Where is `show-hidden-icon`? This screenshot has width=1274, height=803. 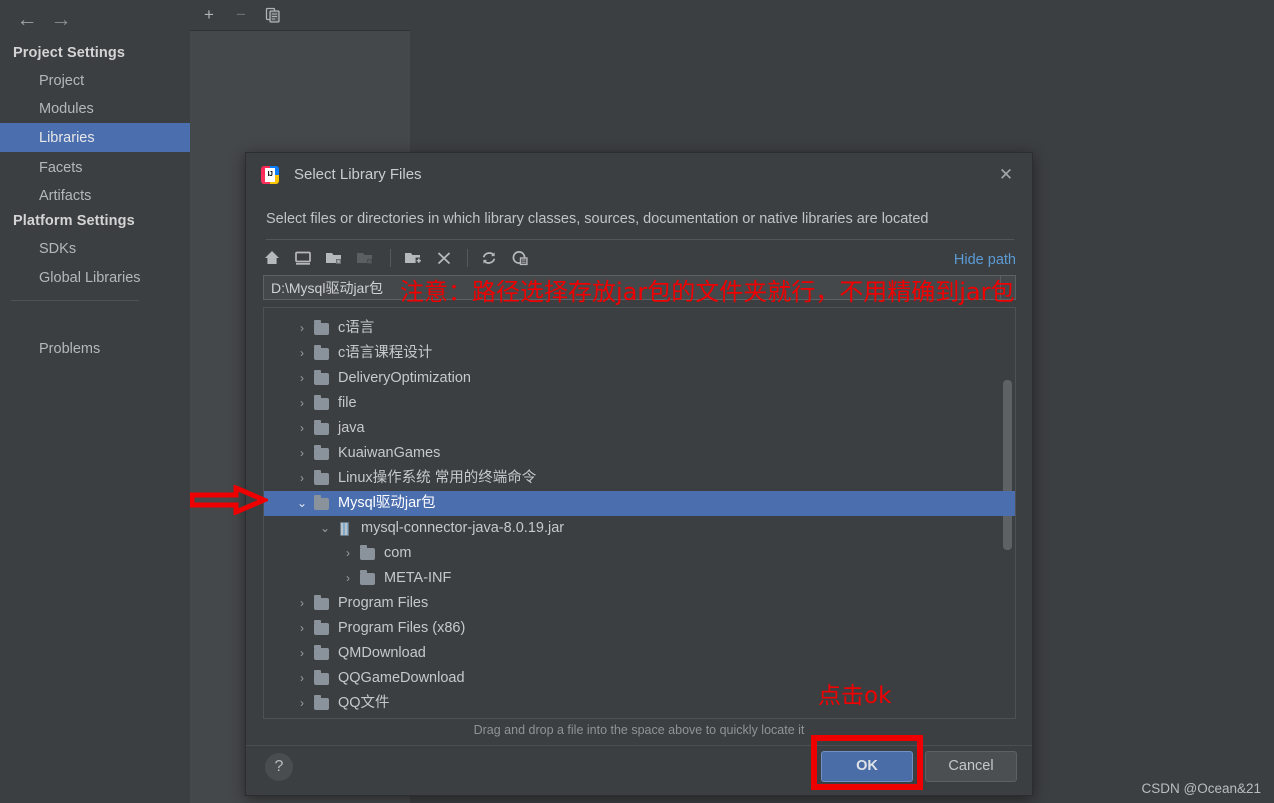 show-hidden-icon is located at coordinates (523, 258).